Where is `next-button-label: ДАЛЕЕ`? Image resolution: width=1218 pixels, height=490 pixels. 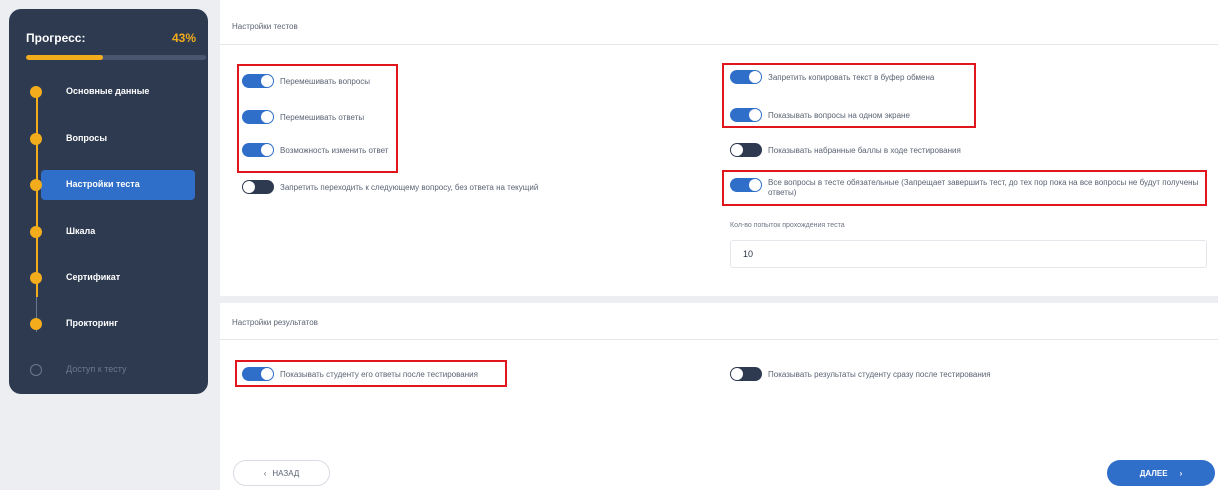 next-button-label: ДАЛЕЕ is located at coordinates (1153, 473).